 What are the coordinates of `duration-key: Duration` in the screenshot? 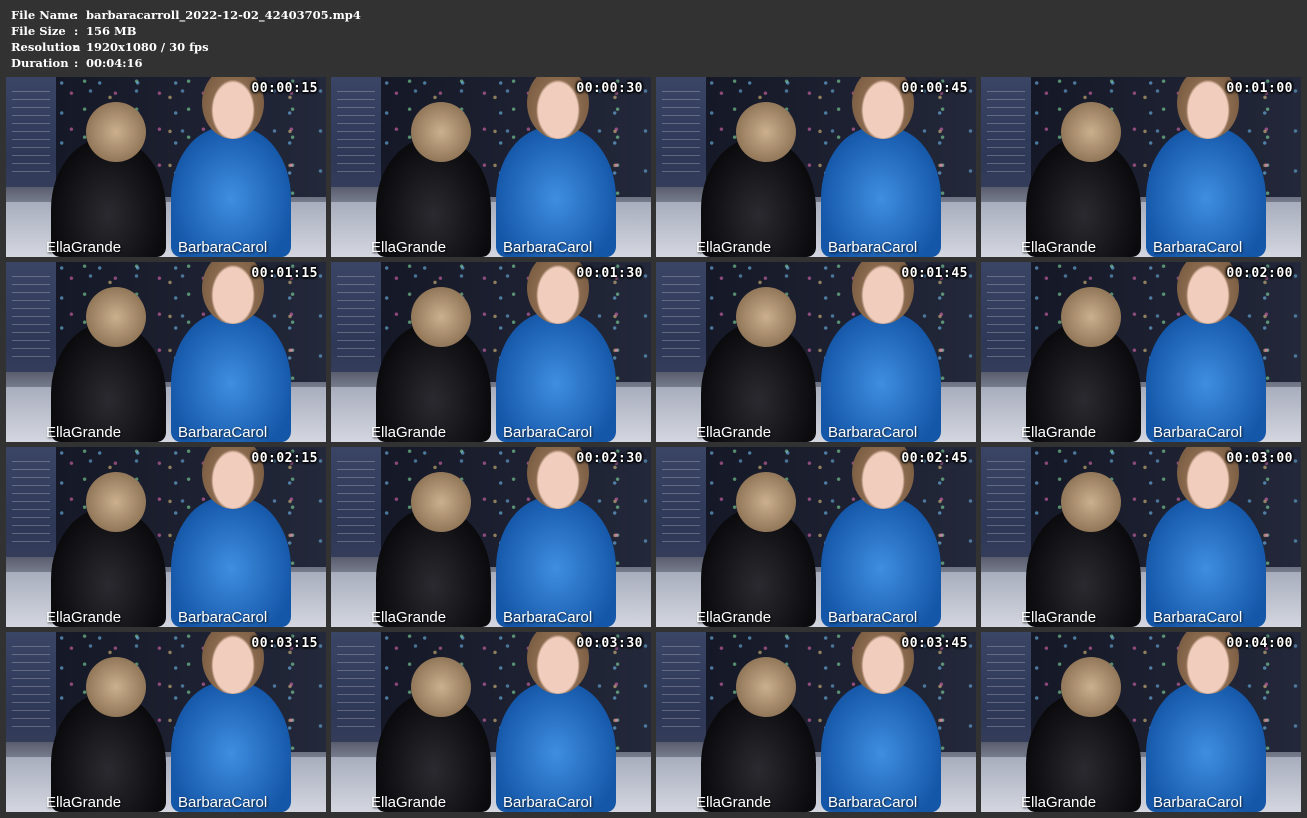 It's located at (40, 63).